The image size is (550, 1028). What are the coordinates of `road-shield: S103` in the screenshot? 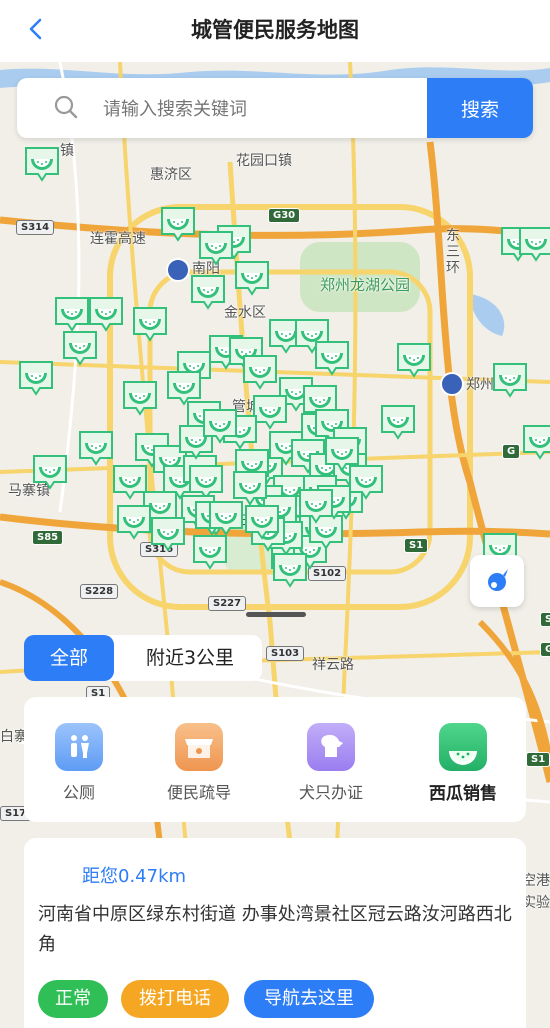 It's located at (285, 653).